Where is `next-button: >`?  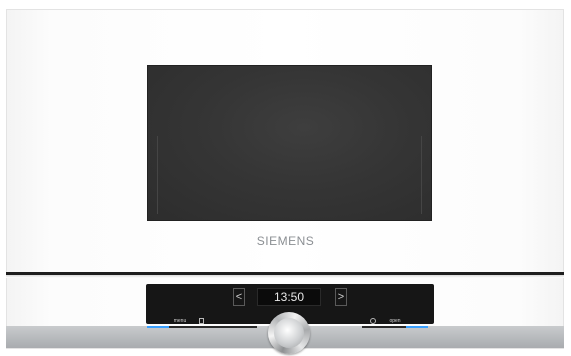 next-button: > is located at coordinates (341, 297).